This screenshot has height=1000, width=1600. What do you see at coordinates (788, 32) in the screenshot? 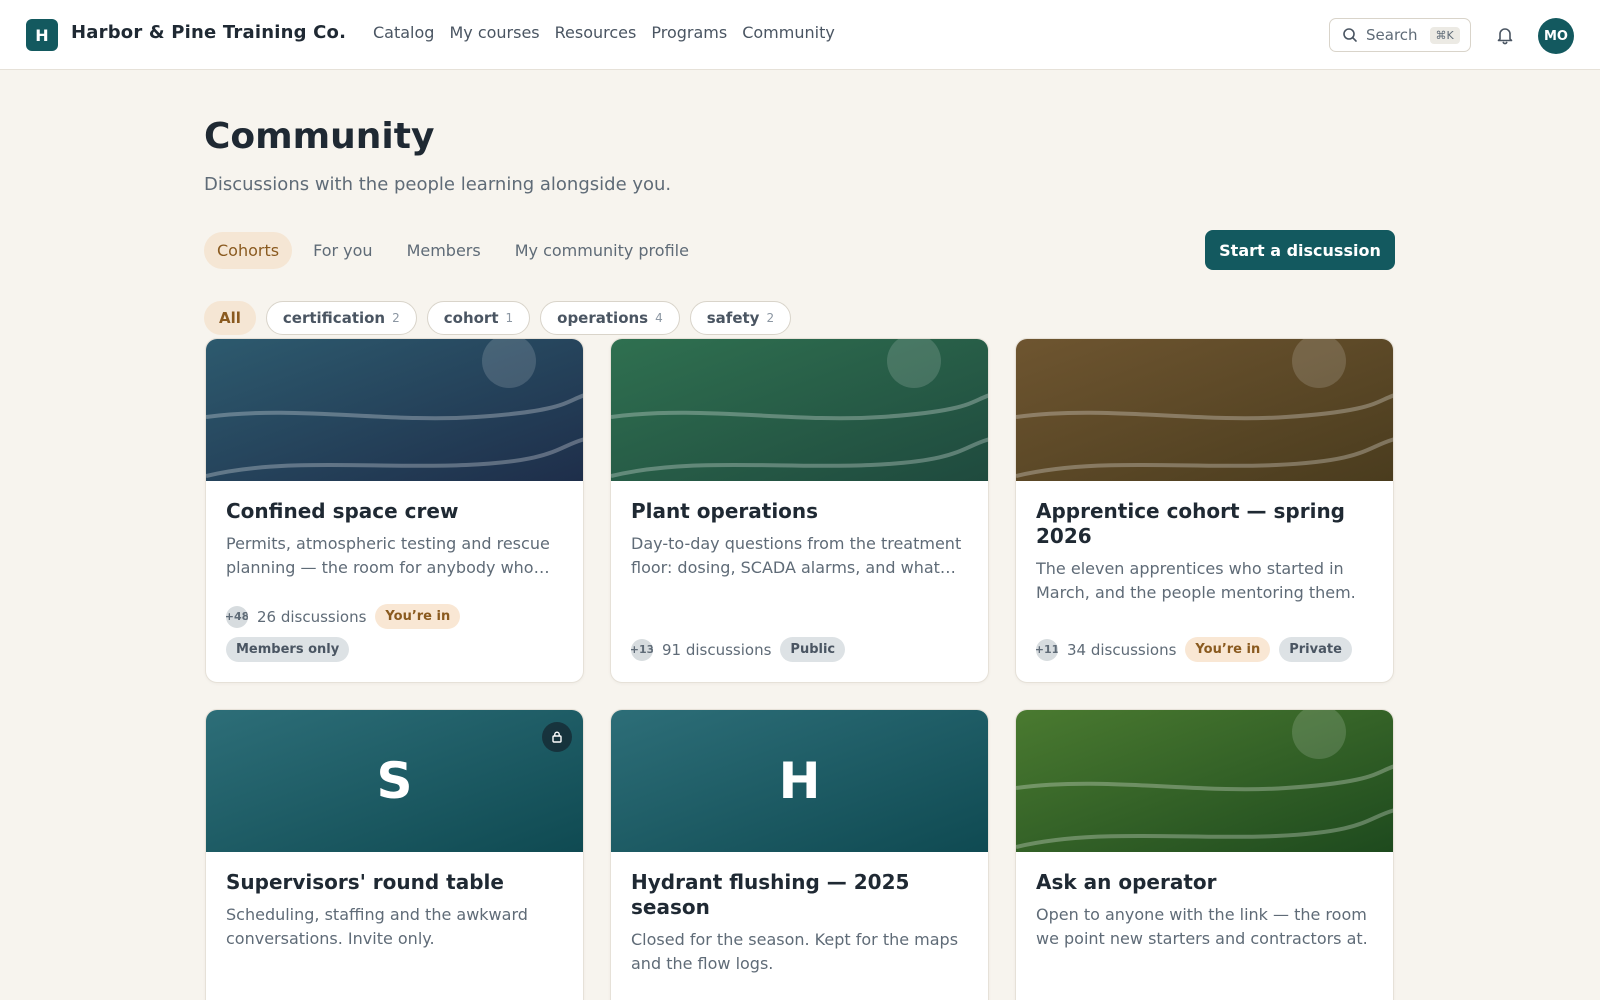
I see `nav-community: Community` at bounding box center [788, 32].